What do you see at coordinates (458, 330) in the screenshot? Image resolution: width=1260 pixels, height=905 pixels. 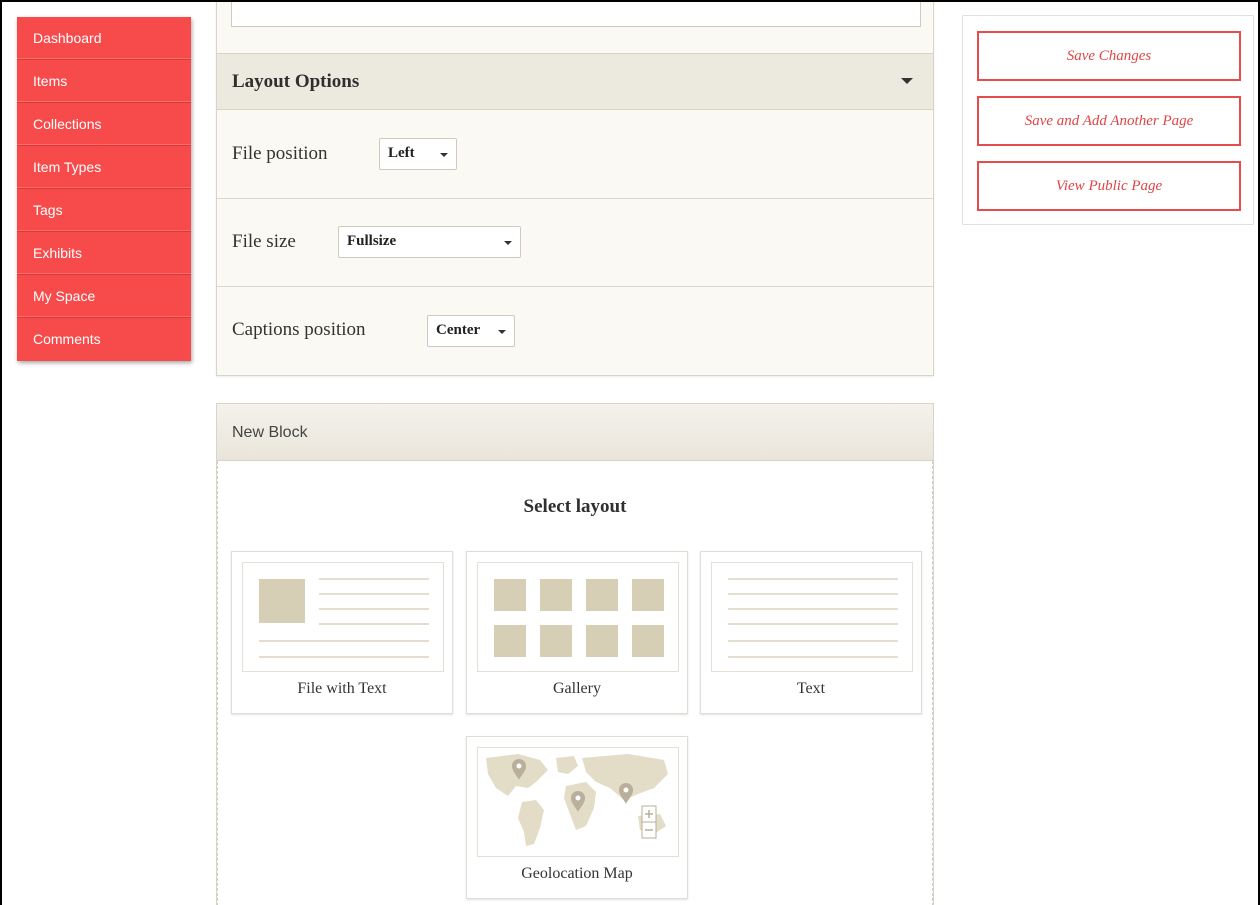 I see `captions-position-value: Center` at bounding box center [458, 330].